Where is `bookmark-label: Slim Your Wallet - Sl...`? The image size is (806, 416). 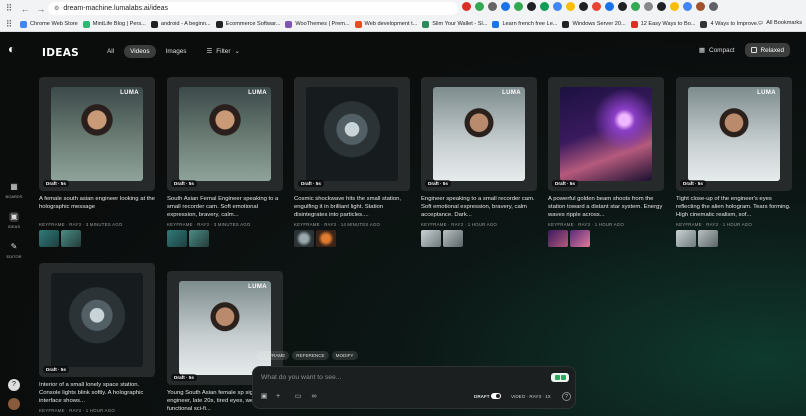 bookmark-label: Slim Your Wallet - Sl... is located at coordinates (460, 24).